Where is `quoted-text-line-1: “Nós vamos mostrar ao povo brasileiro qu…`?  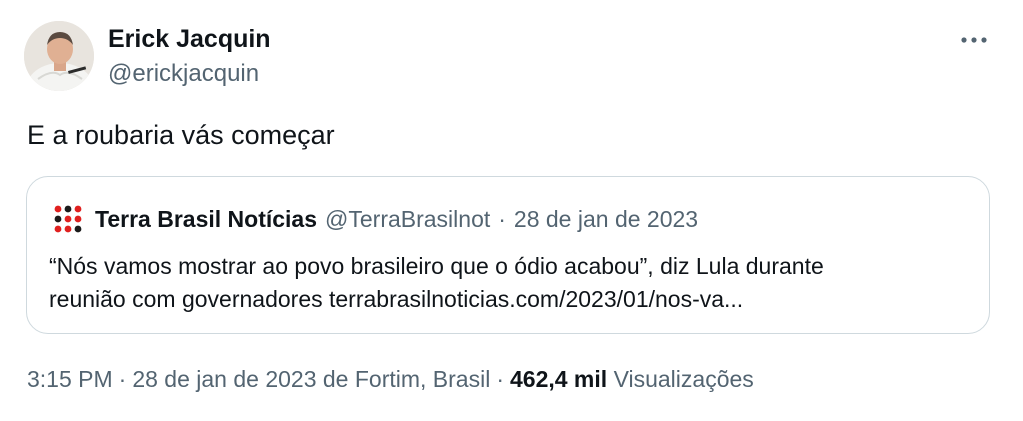
quoted-text-line-1: “Nós vamos mostrar ao povo brasileiro qu… is located at coordinates (436, 266).